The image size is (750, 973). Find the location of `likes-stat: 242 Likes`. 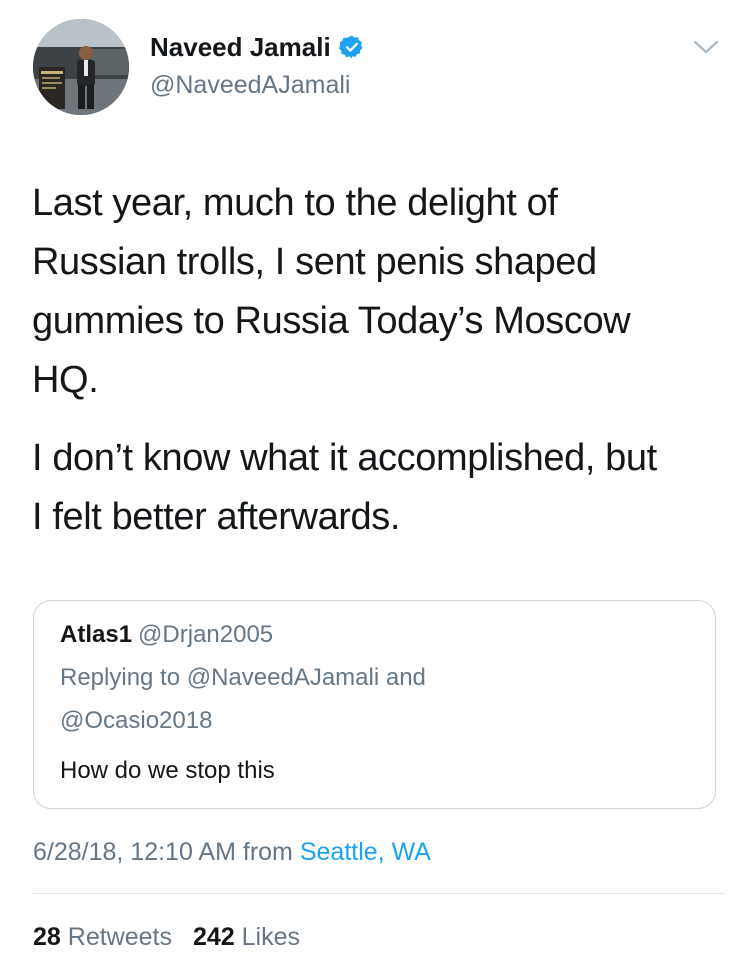

likes-stat: 242 Likes is located at coordinates (246, 937).